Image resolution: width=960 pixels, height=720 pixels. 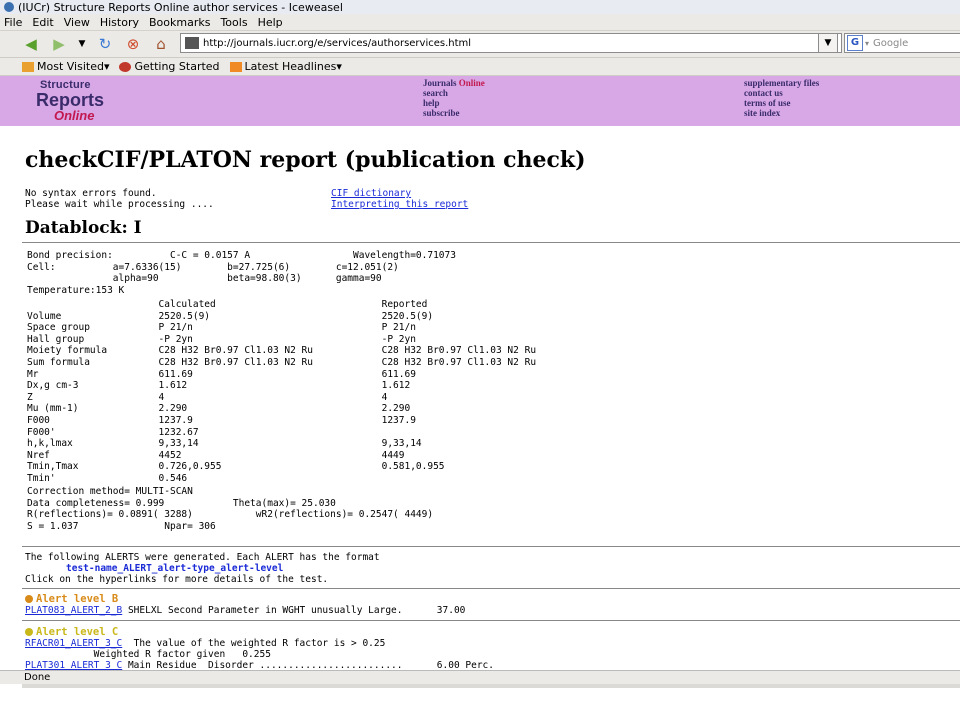 What do you see at coordinates (119, 22) in the screenshot?
I see `menu-history: History` at bounding box center [119, 22].